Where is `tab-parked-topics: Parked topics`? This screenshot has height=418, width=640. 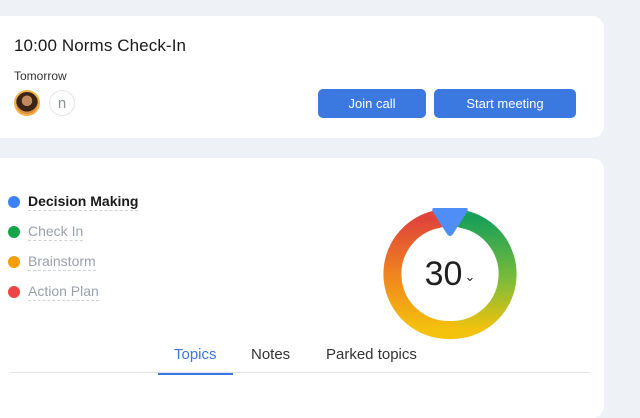 tab-parked-topics: Parked topics is located at coordinates (371, 359).